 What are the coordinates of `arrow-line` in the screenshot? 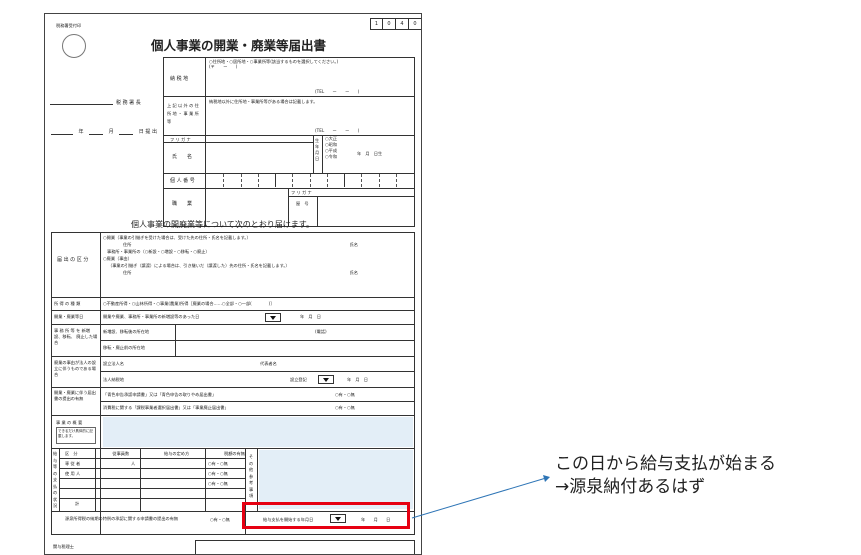 It's located at (479, 498).